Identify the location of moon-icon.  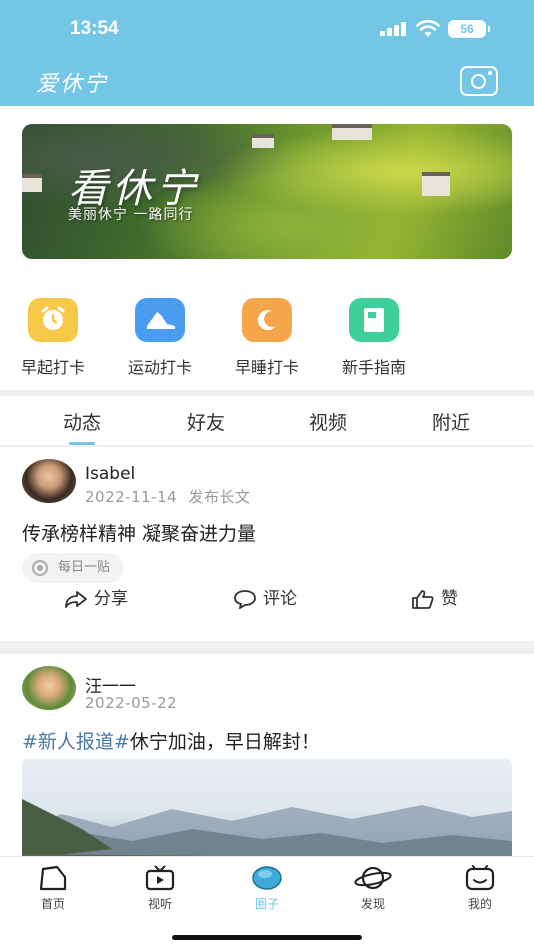
(267, 320).